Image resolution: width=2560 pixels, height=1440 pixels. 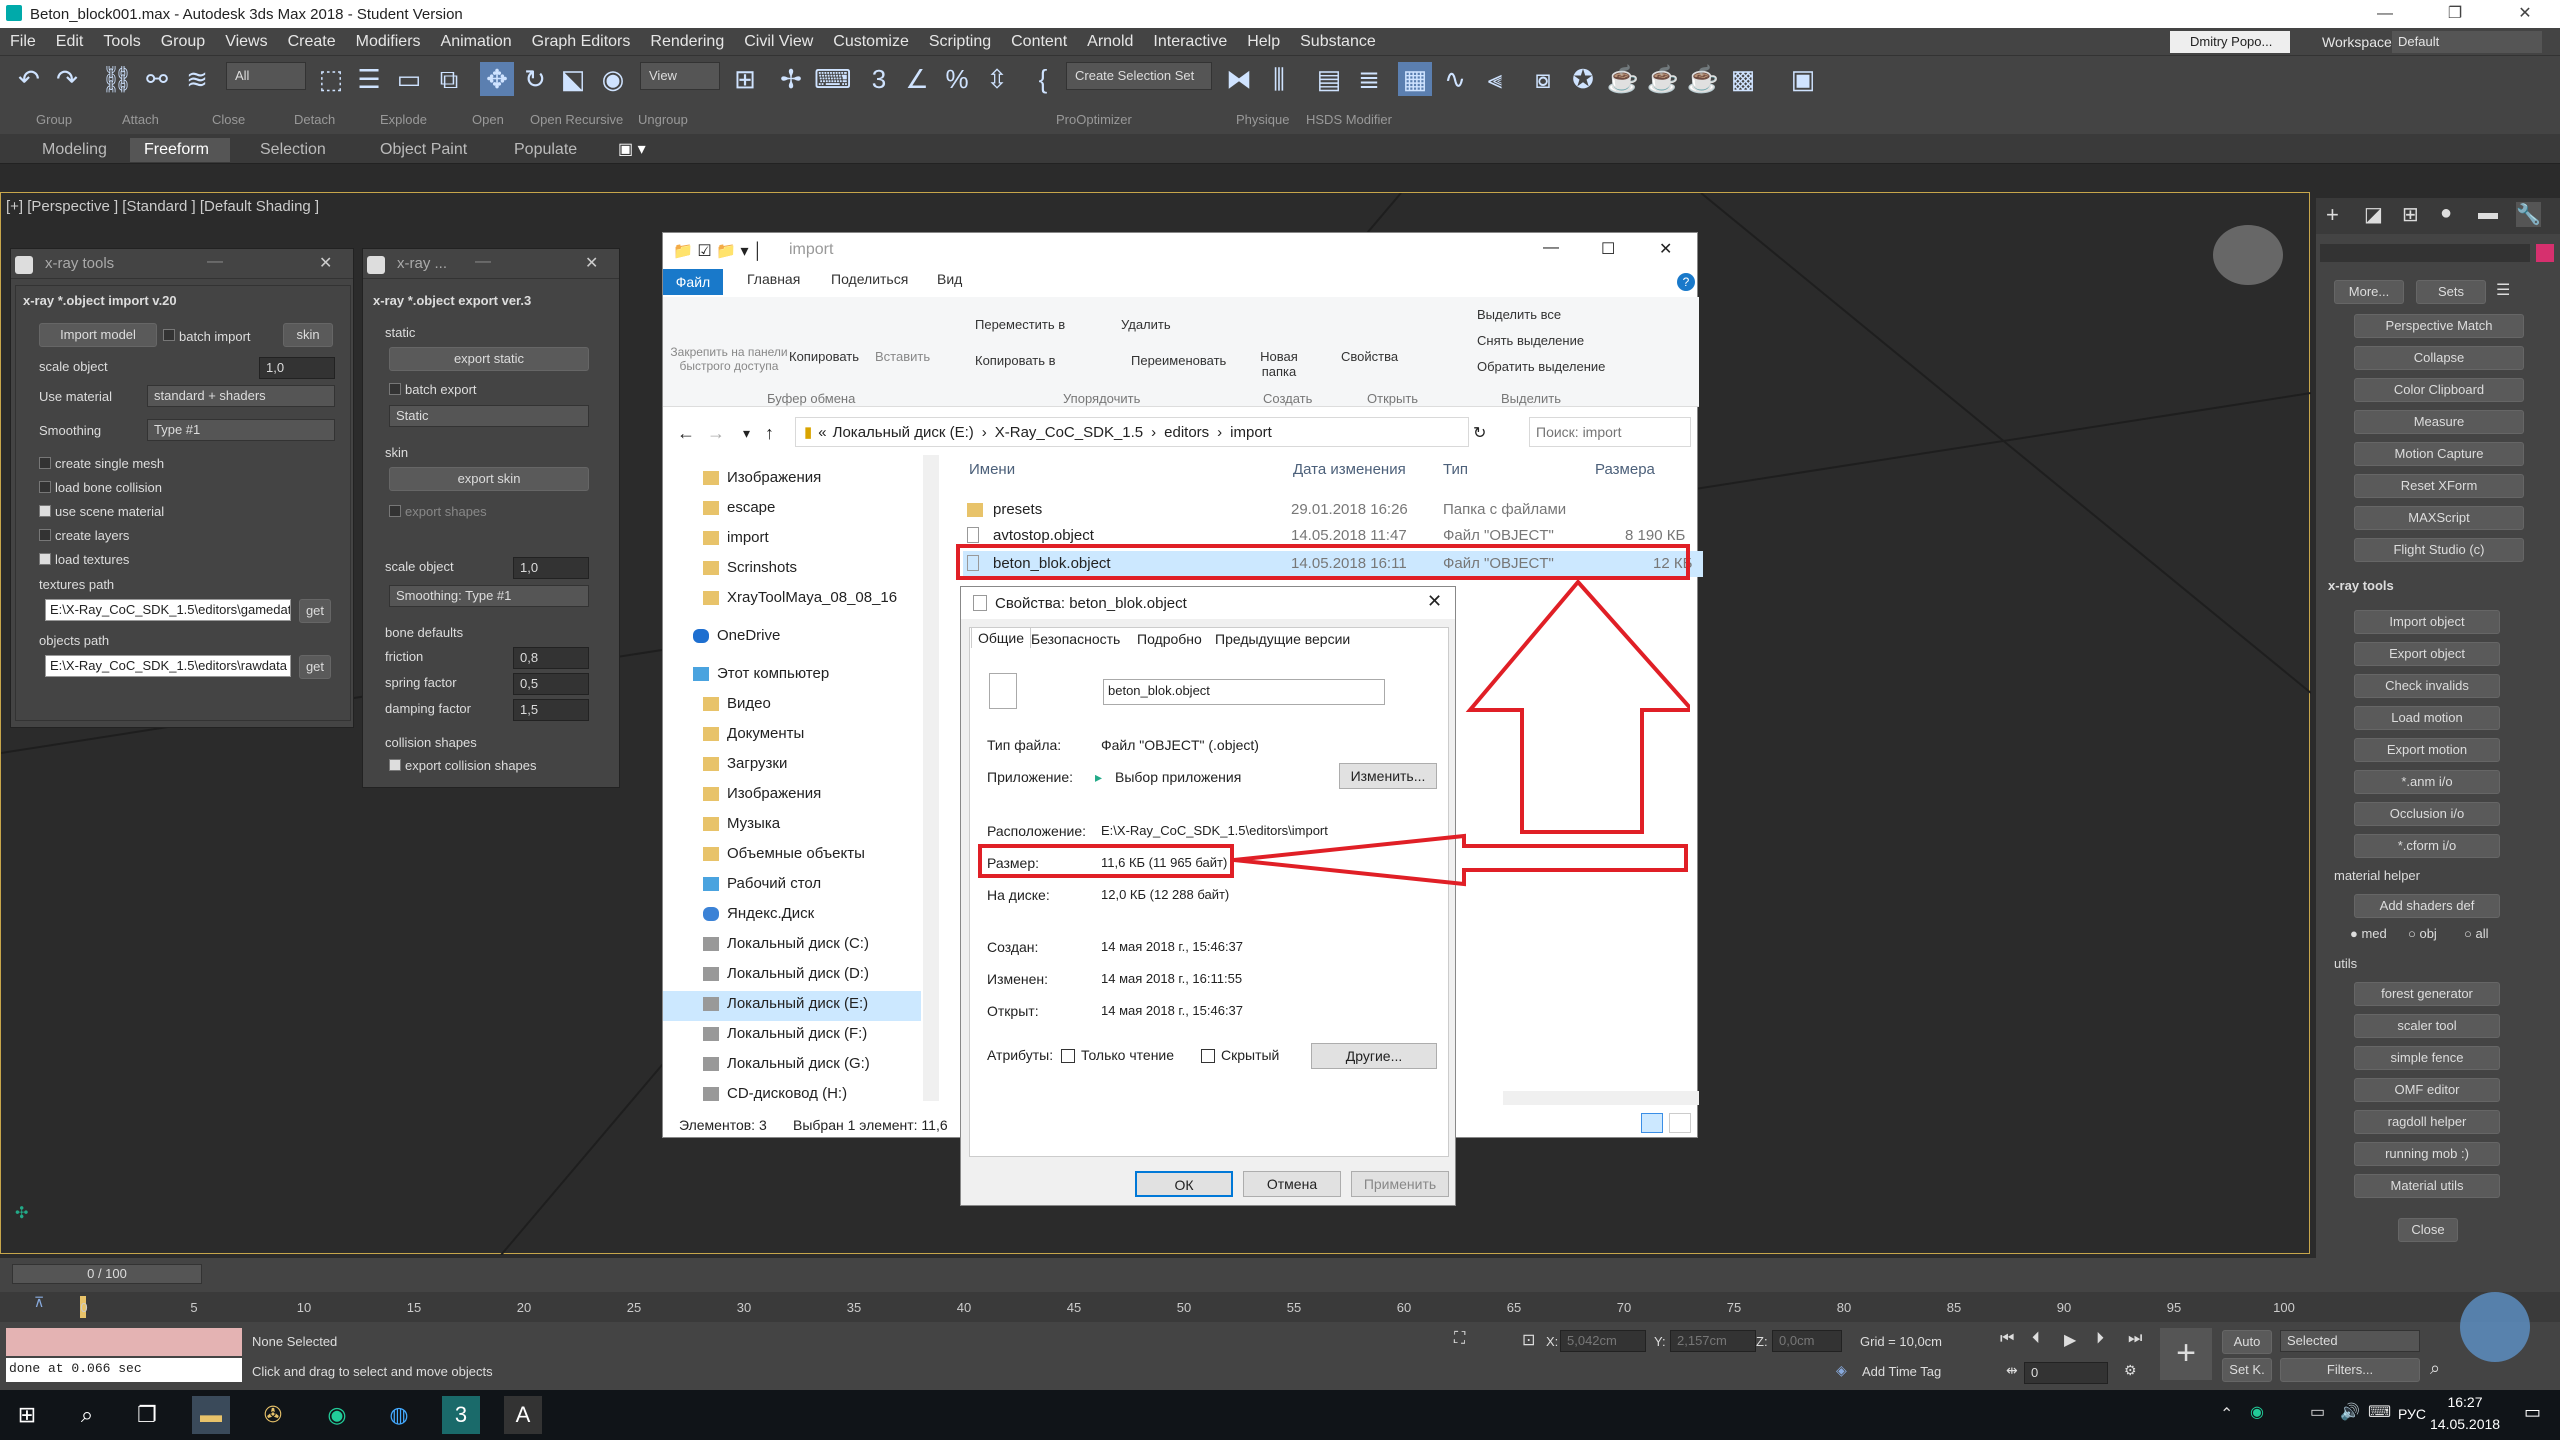 I want to click on menu-rendering: Rendering, so click(x=687, y=42).